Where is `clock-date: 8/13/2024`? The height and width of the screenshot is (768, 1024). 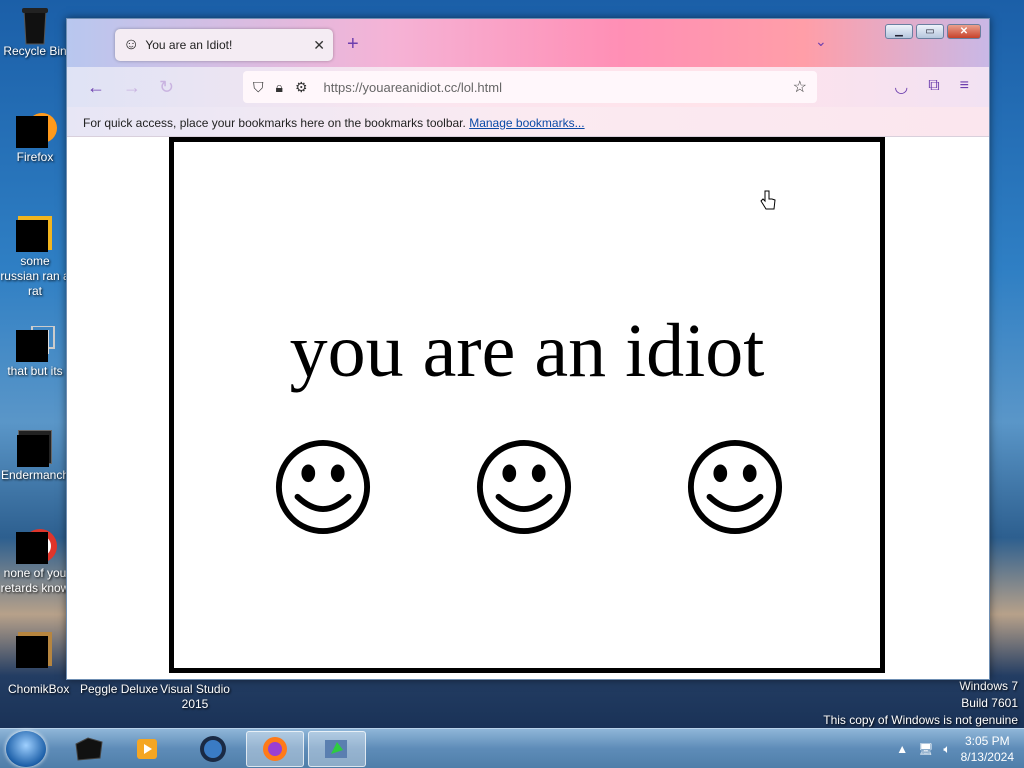
clock-date: 8/13/2024 is located at coordinates (987, 757).